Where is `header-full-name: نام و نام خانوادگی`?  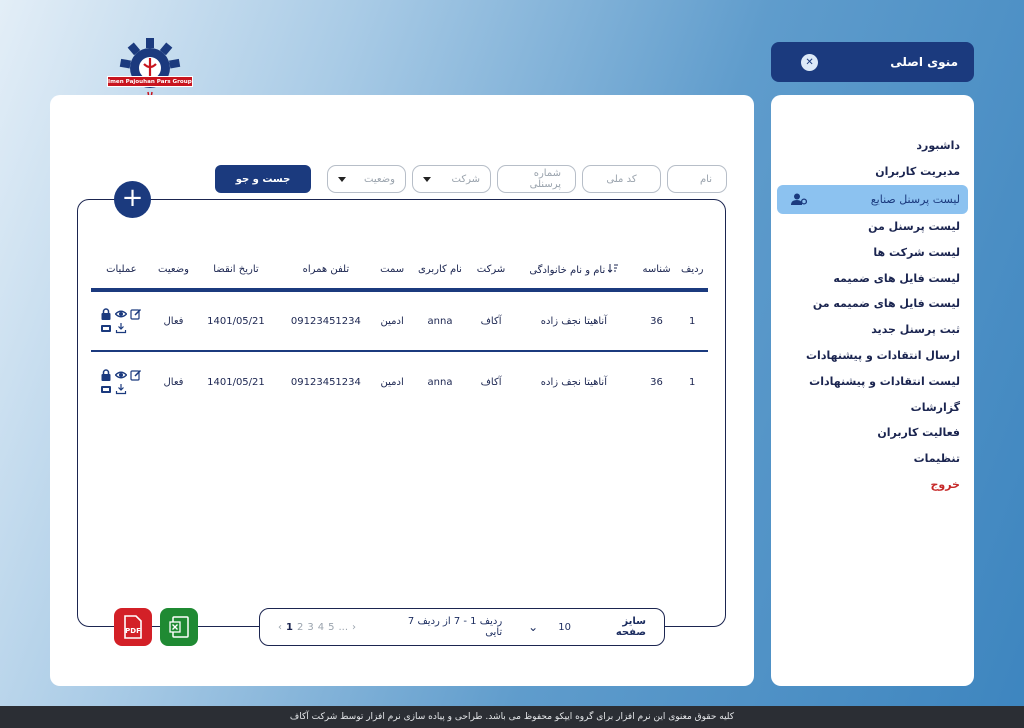 header-full-name: نام و نام خانوادگی is located at coordinates (574, 271).